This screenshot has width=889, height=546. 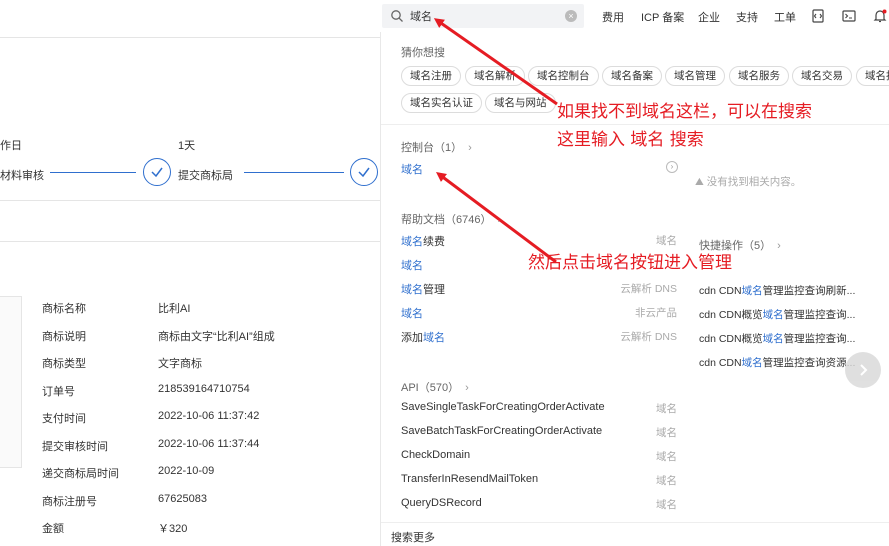 I want to click on doc-result-item: 添加域名, so click(x=423, y=337).